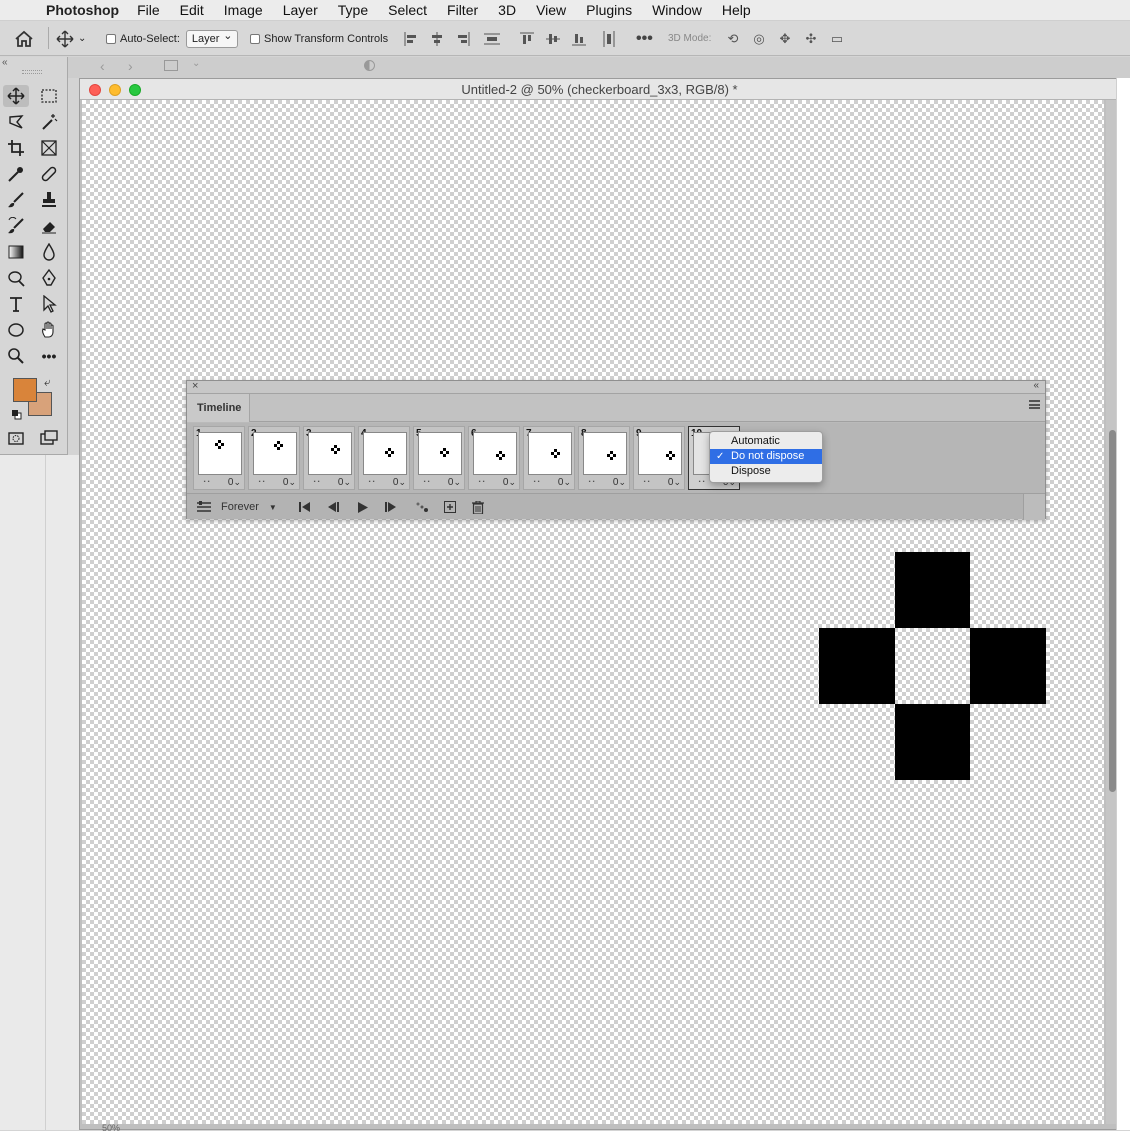  Describe the element at coordinates (16, 252) in the screenshot. I see `gradient-tool-icon` at that location.